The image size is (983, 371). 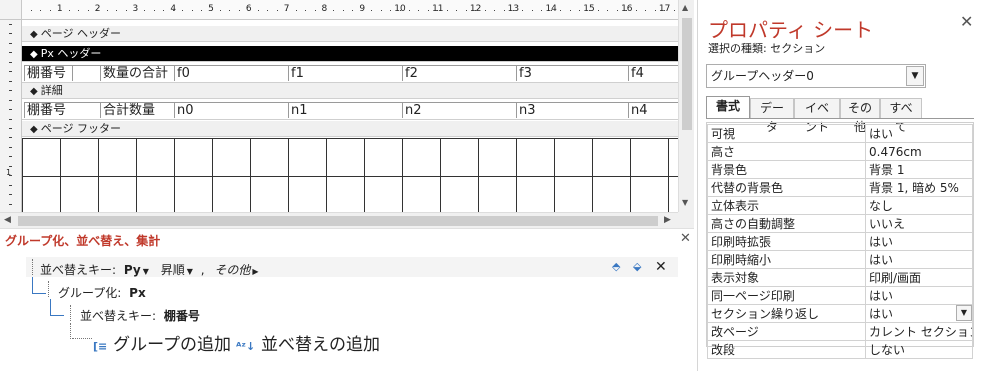 What do you see at coordinates (840, 277) in the screenshot?
I see `property-row: 表示対象 印刷/画面` at bounding box center [840, 277].